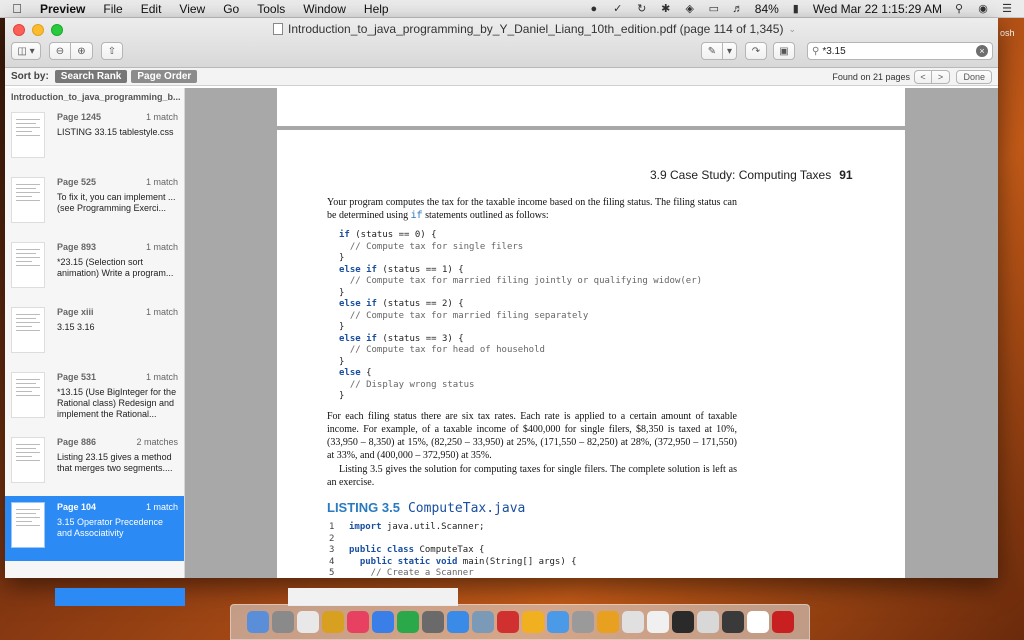 This screenshot has height=640, width=1024. I want to click on menu-file: File, so click(112, 9).